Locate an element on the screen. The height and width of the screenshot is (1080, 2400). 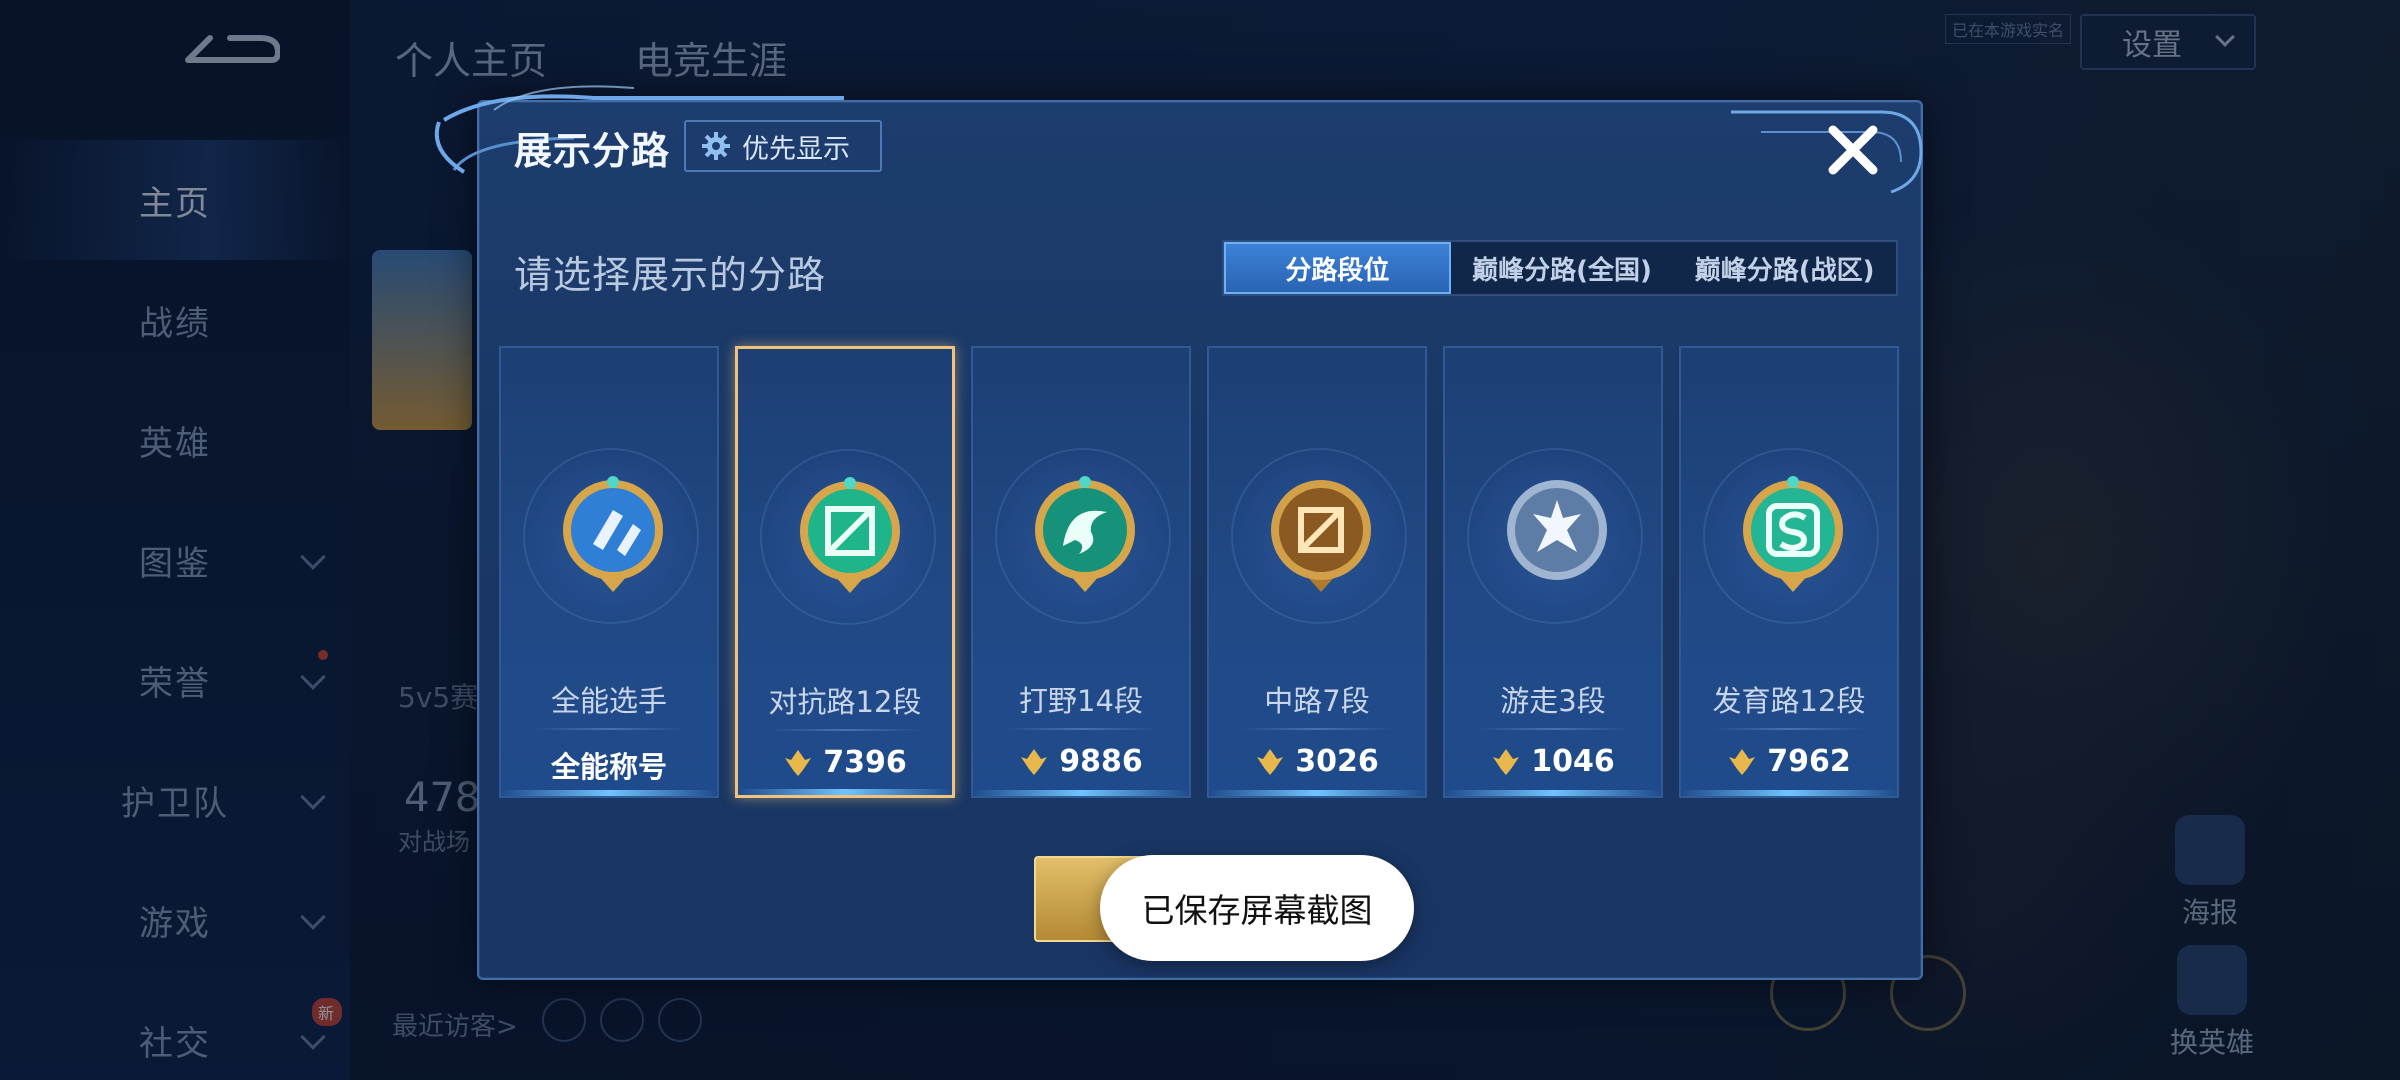
priority-display-button: 优先显示 is located at coordinates (783, 146).